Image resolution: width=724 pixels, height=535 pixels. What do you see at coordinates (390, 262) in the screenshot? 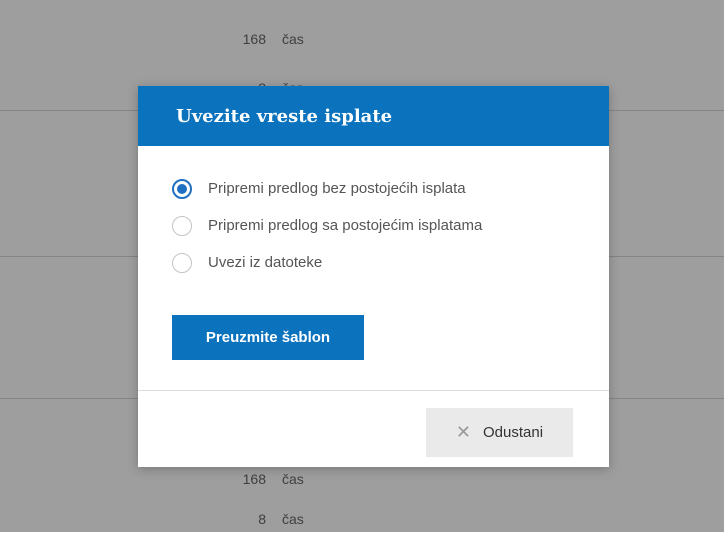
I see `option-import-file: Uvezi iz datoteke` at bounding box center [390, 262].